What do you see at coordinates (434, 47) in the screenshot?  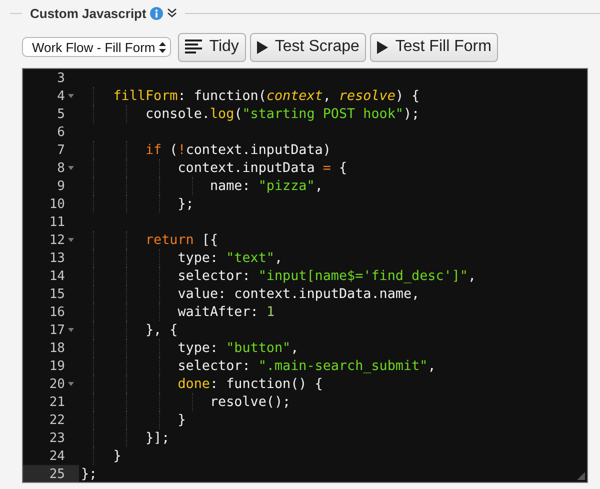 I see `test-button: Test Fill Form` at bounding box center [434, 47].